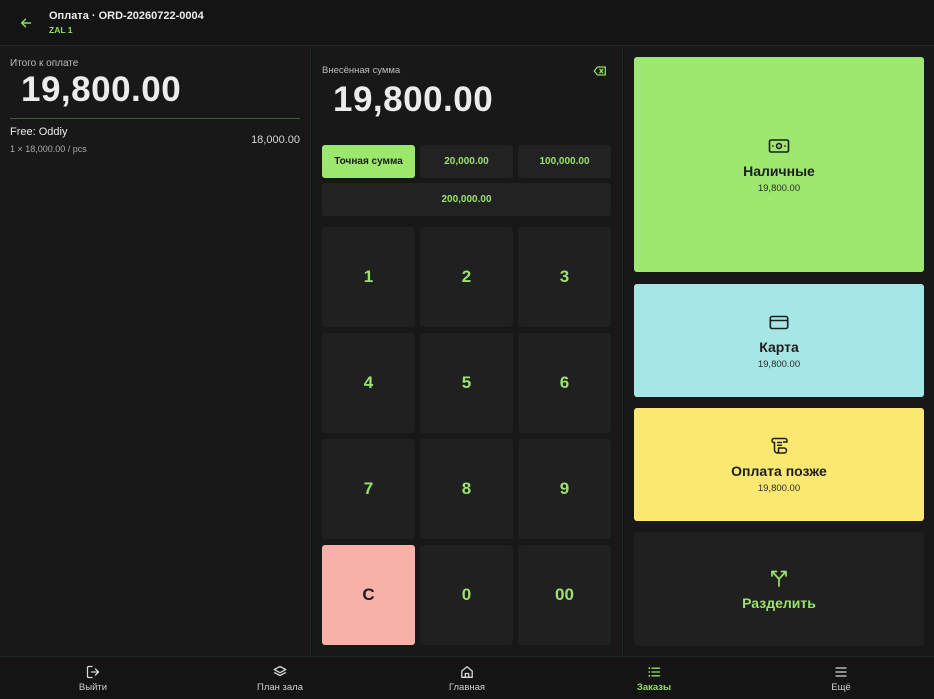 The height and width of the screenshot is (699, 934). I want to click on key-9: 9, so click(564, 489).